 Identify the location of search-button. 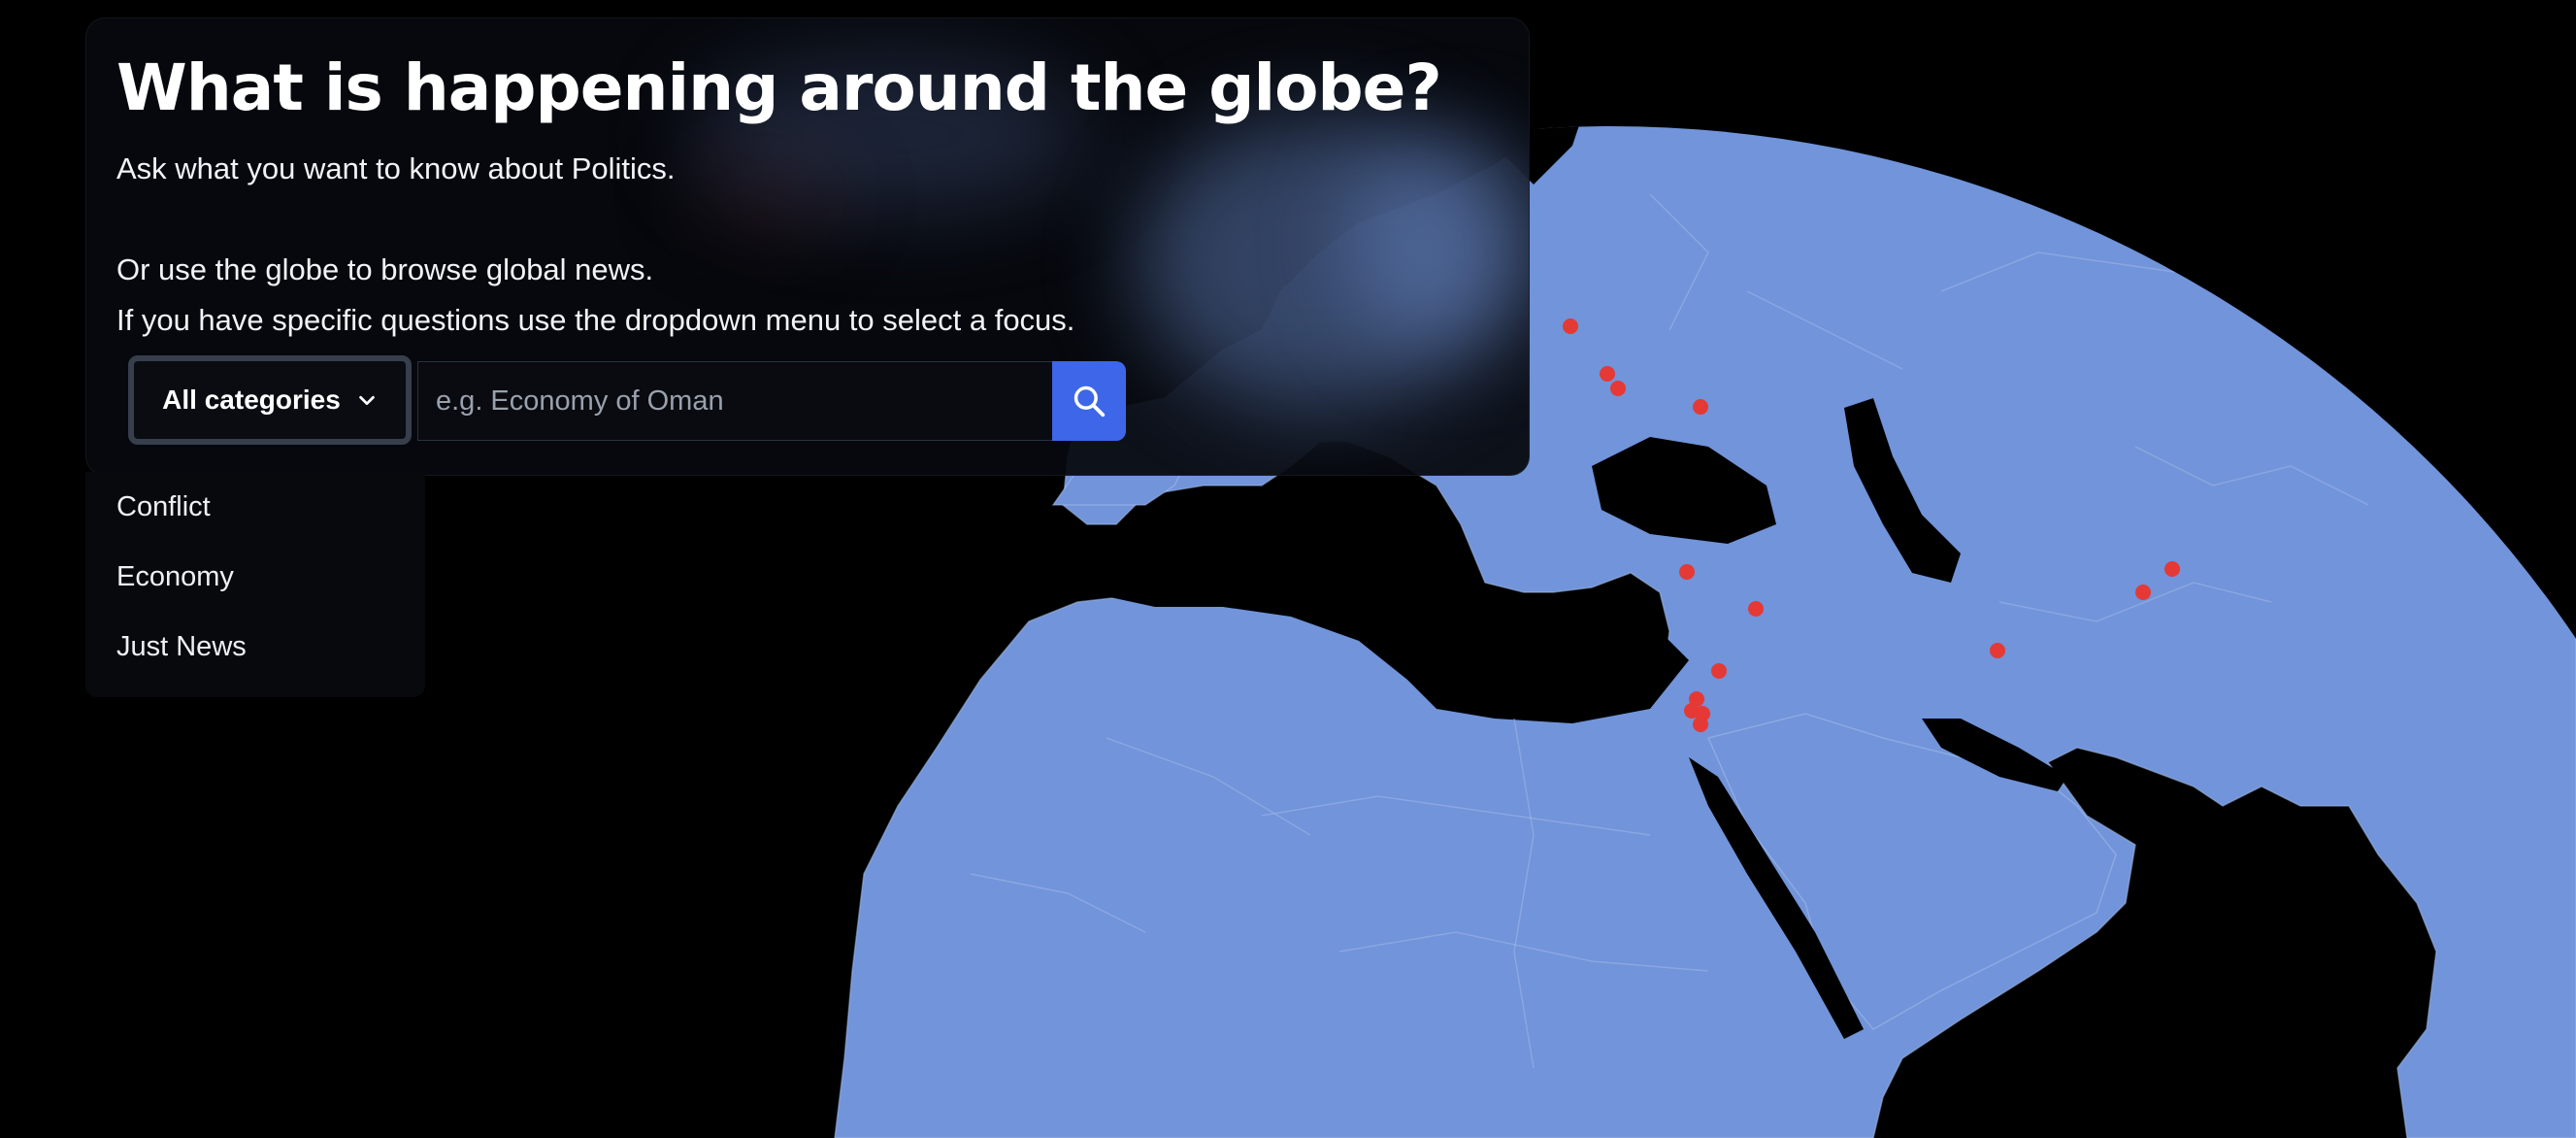
(1089, 401).